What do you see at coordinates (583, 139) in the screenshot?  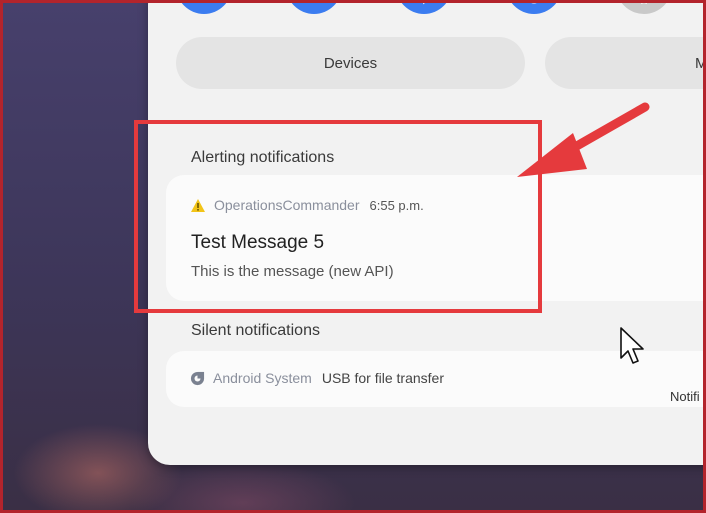 I see `annotation-arrow-icon` at bounding box center [583, 139].